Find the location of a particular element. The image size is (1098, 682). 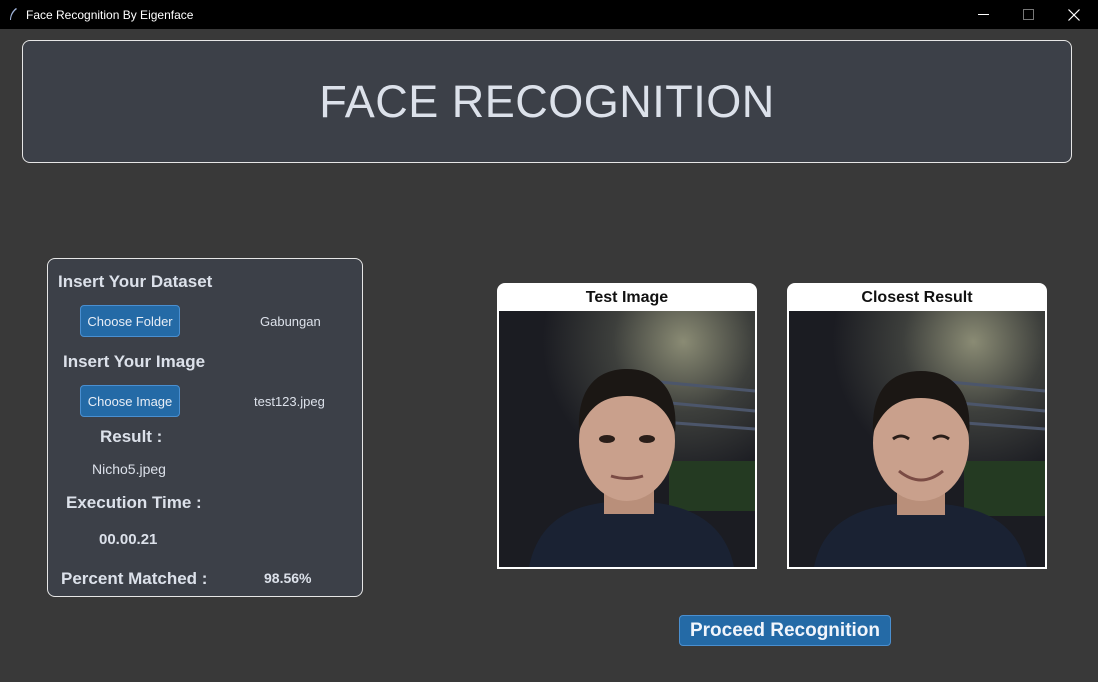

page-title: FACE RECOGNITION is located at coordinates (547, 101).